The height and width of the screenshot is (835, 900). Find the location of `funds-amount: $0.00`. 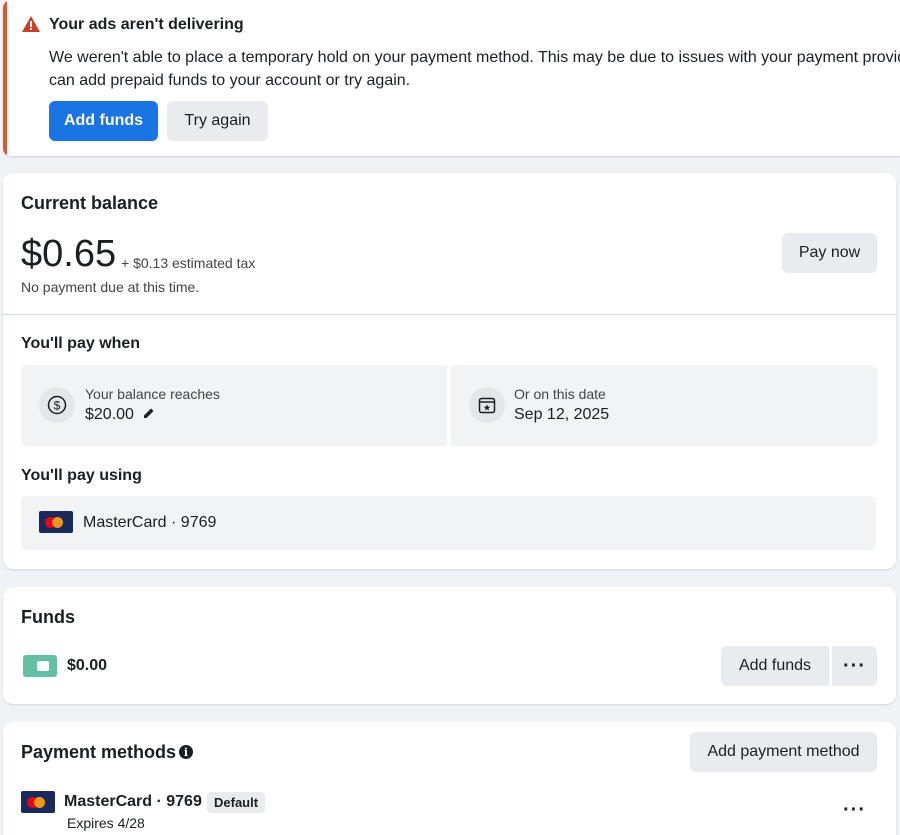

funds-amount: $0.00 is located at coordinates (87, 665).